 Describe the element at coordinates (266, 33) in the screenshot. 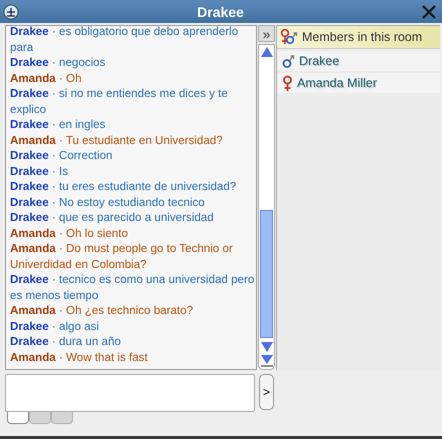

I see `collapse-button: »` at that location.